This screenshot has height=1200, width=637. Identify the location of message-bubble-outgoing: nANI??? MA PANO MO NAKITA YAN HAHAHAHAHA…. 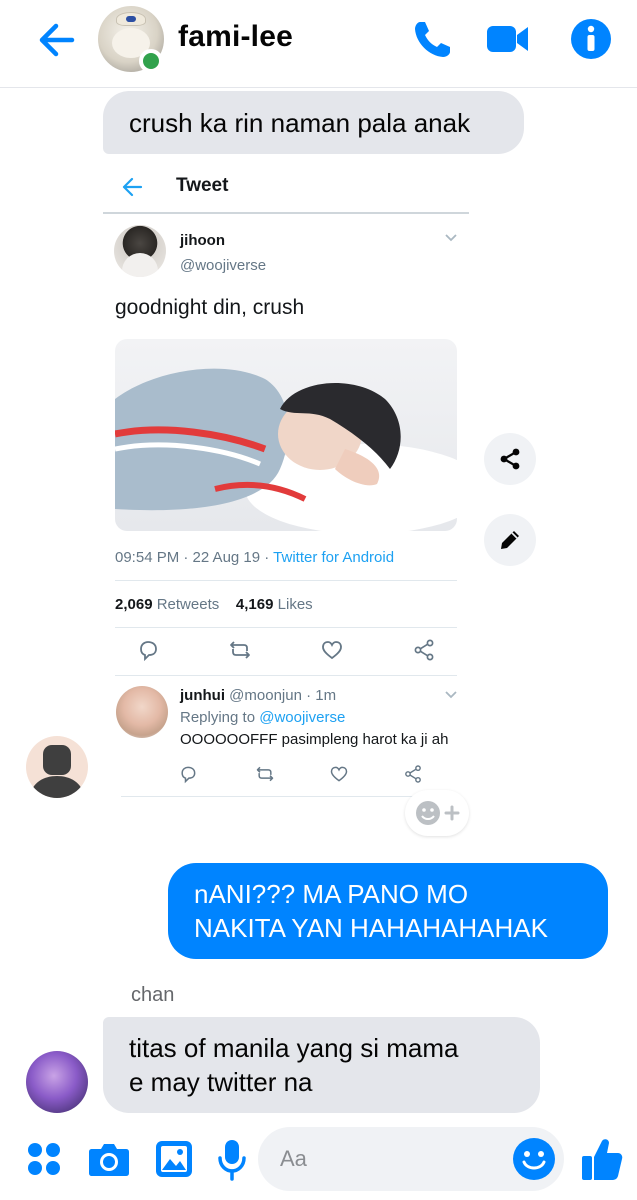
(388, 911).